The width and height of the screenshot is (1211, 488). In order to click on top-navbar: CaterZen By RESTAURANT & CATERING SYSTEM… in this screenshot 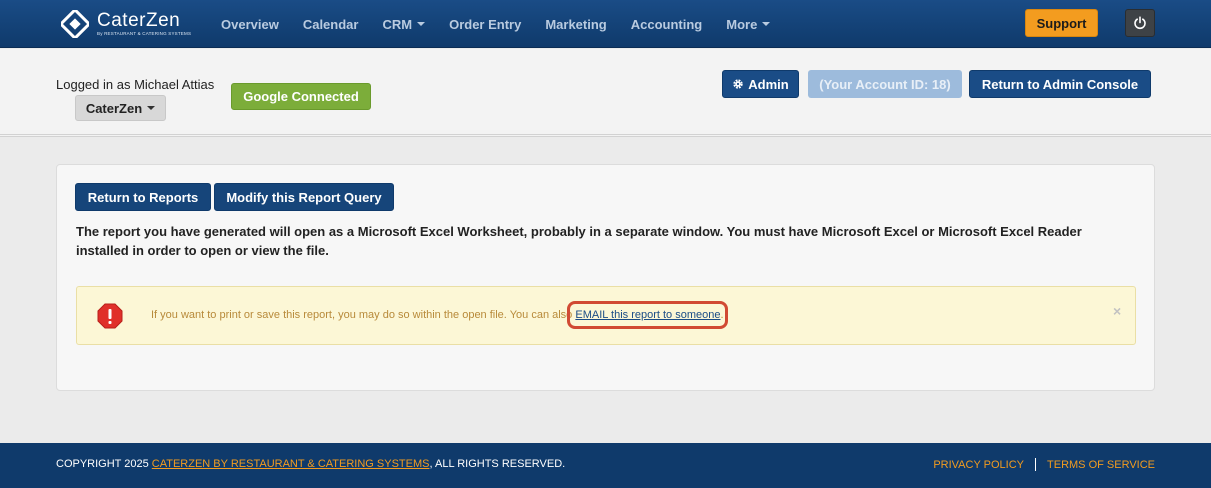, I will do `click(605, 24)`.